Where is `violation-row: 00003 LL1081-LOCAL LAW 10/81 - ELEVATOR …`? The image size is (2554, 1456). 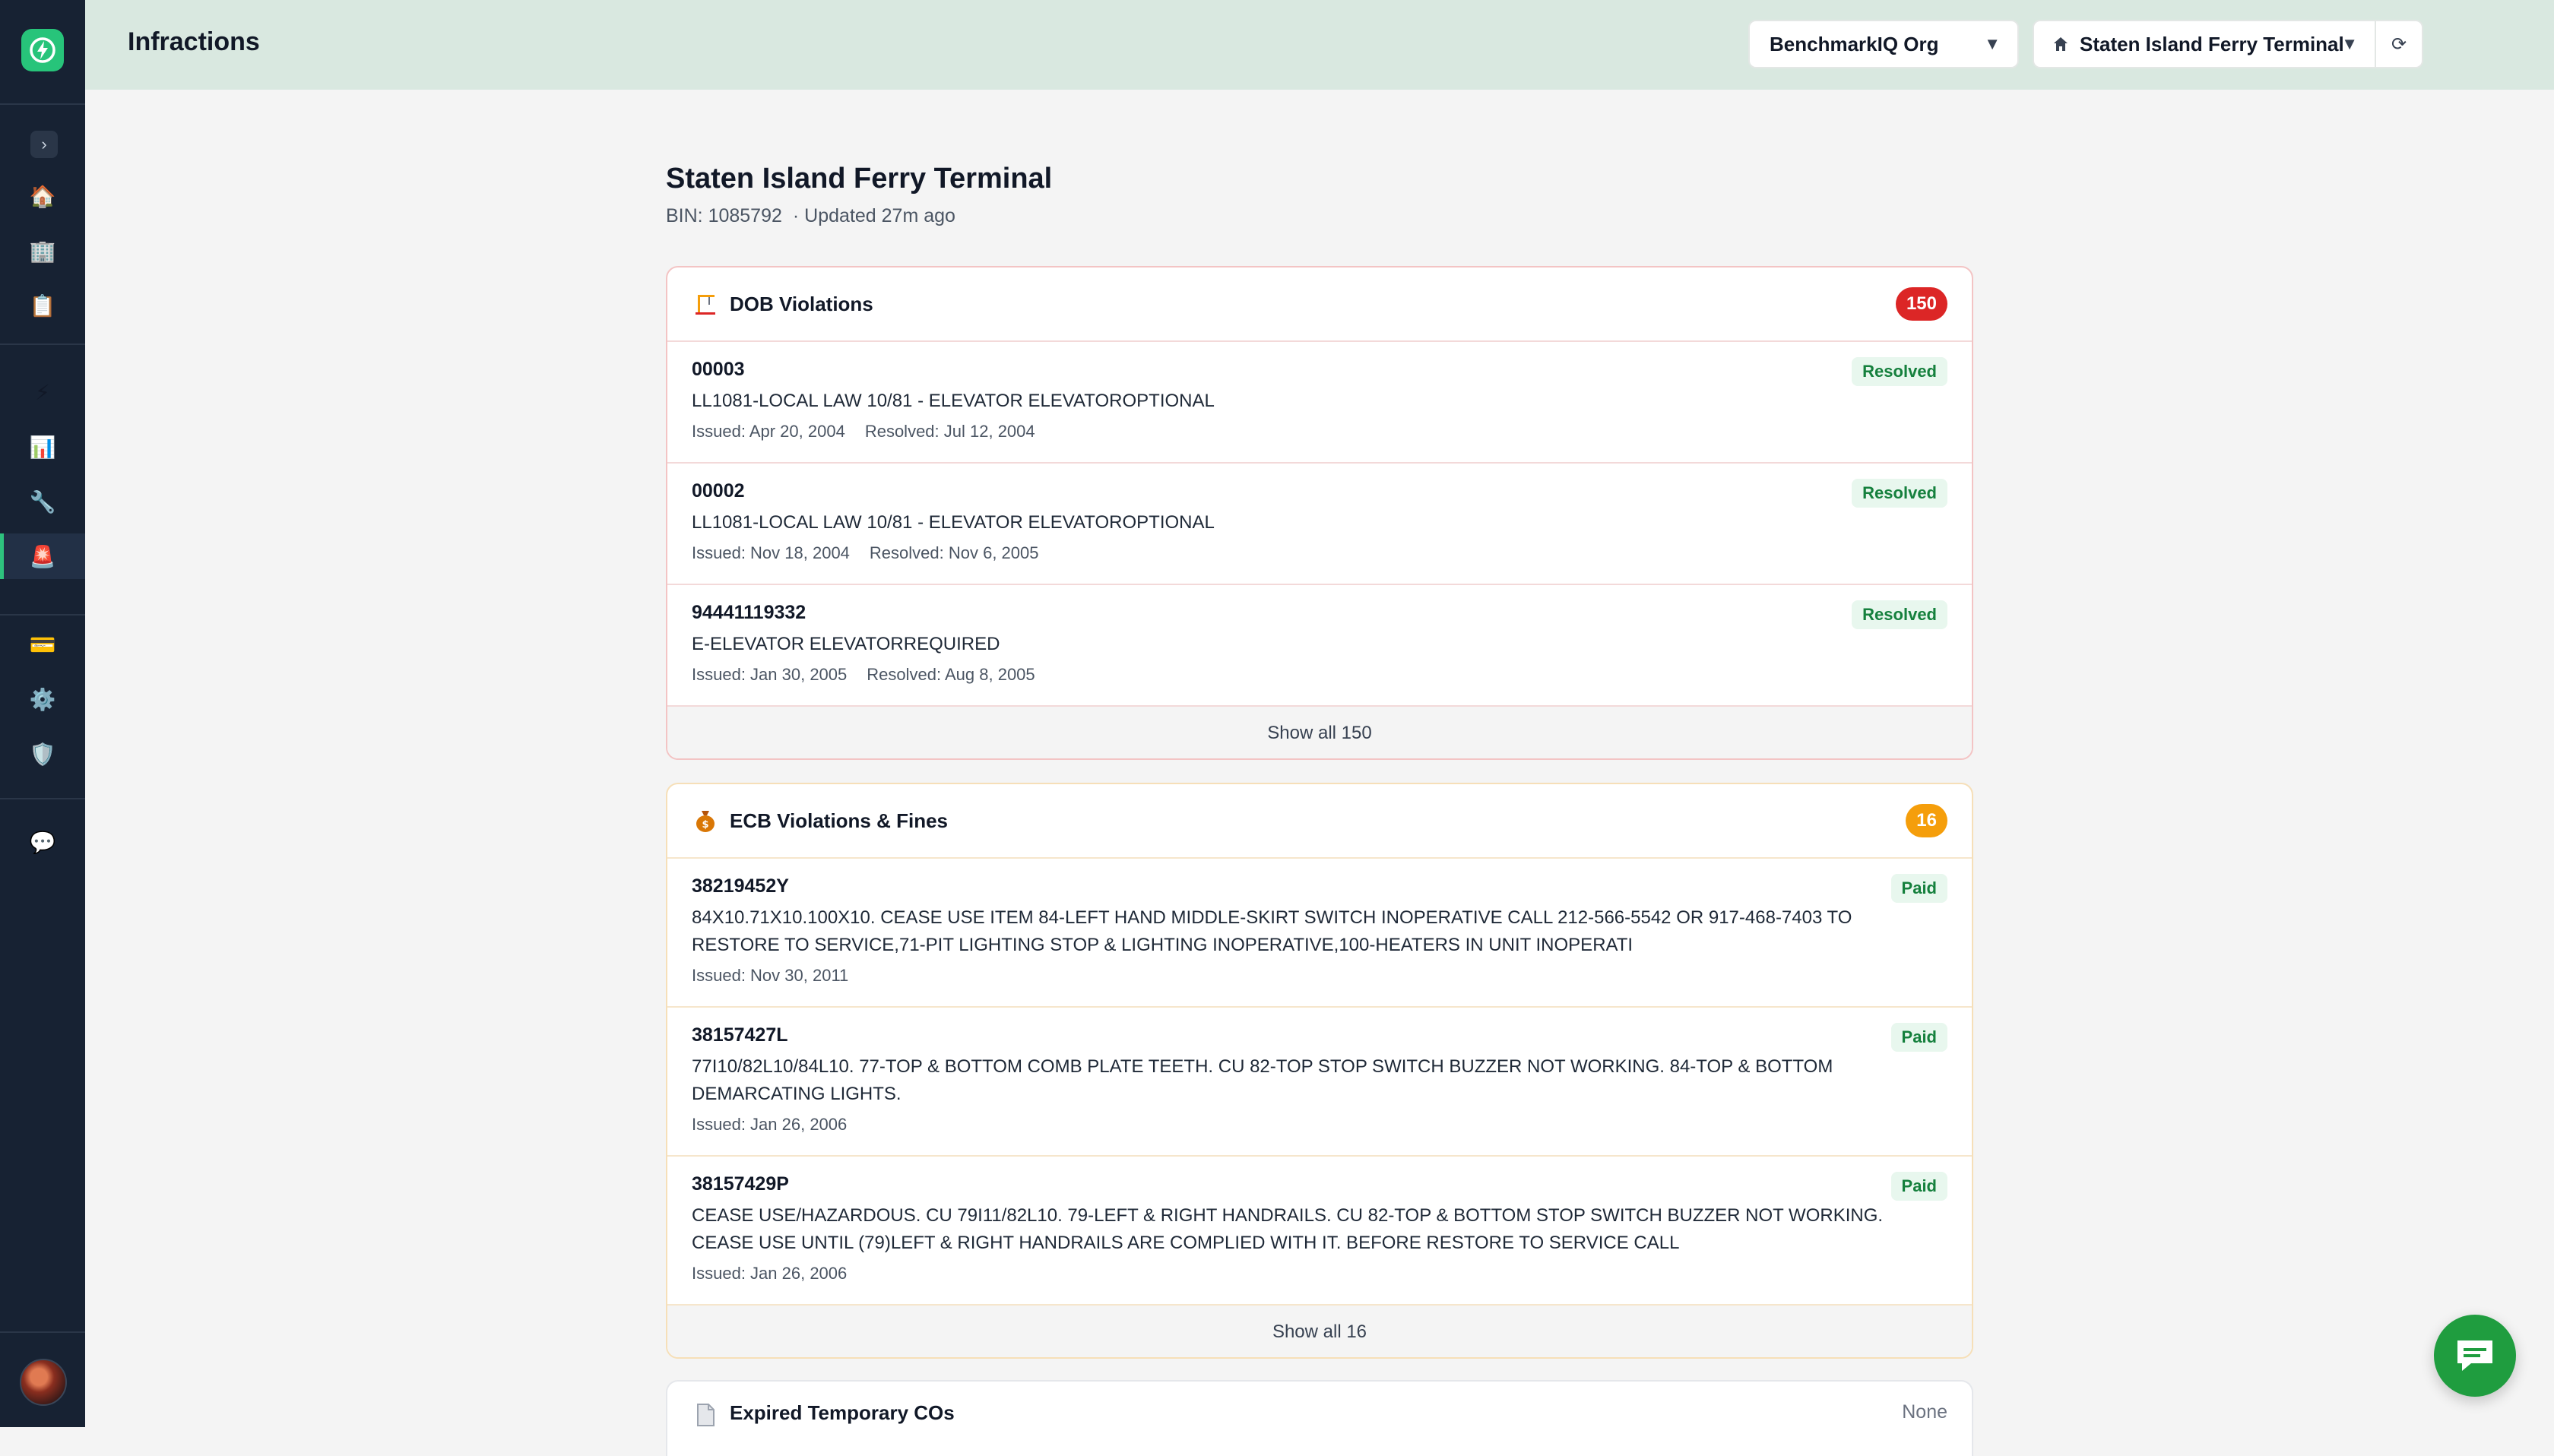 violation-row: 00003 LL1081-LOCAL LAW 10/81 - ELEVATOR … is located at coordinates (1319, 403).